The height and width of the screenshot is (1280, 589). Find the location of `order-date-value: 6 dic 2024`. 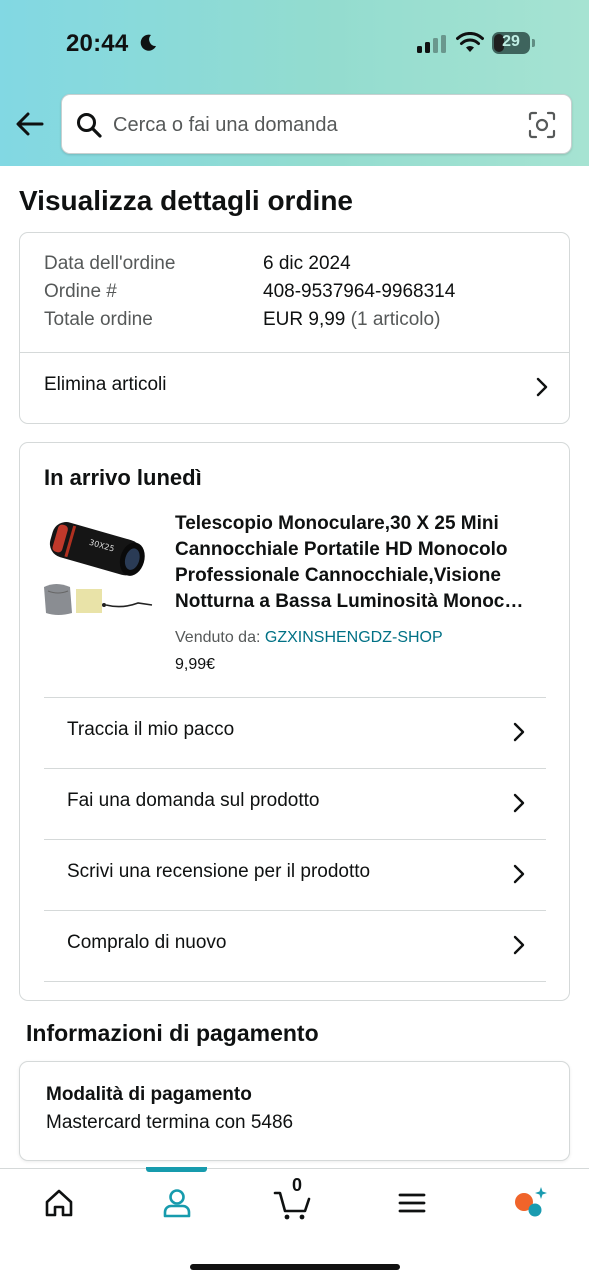

order-date-value: 6 dic 2024 is located at coordinates (307, 263).